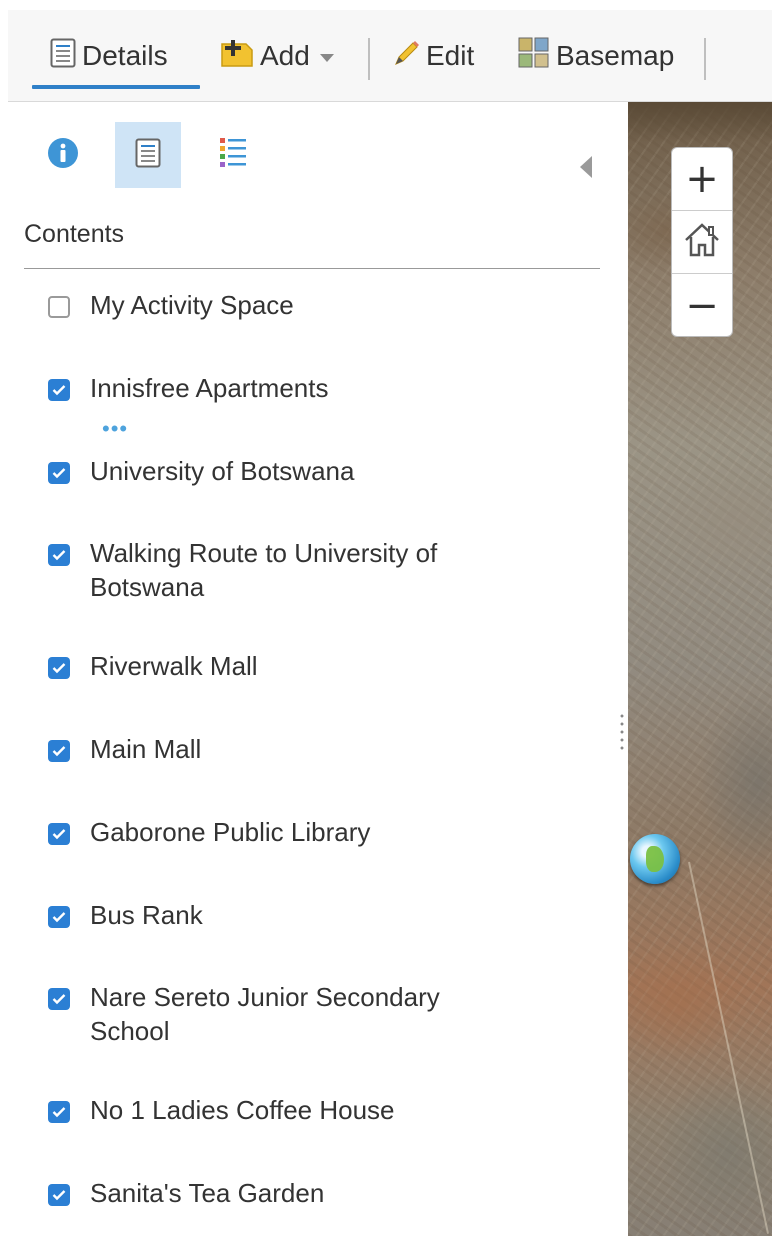 Image resolution: width=772 pixels, height=1236 pixels. I want to click on map-road, so click(728, 1047).